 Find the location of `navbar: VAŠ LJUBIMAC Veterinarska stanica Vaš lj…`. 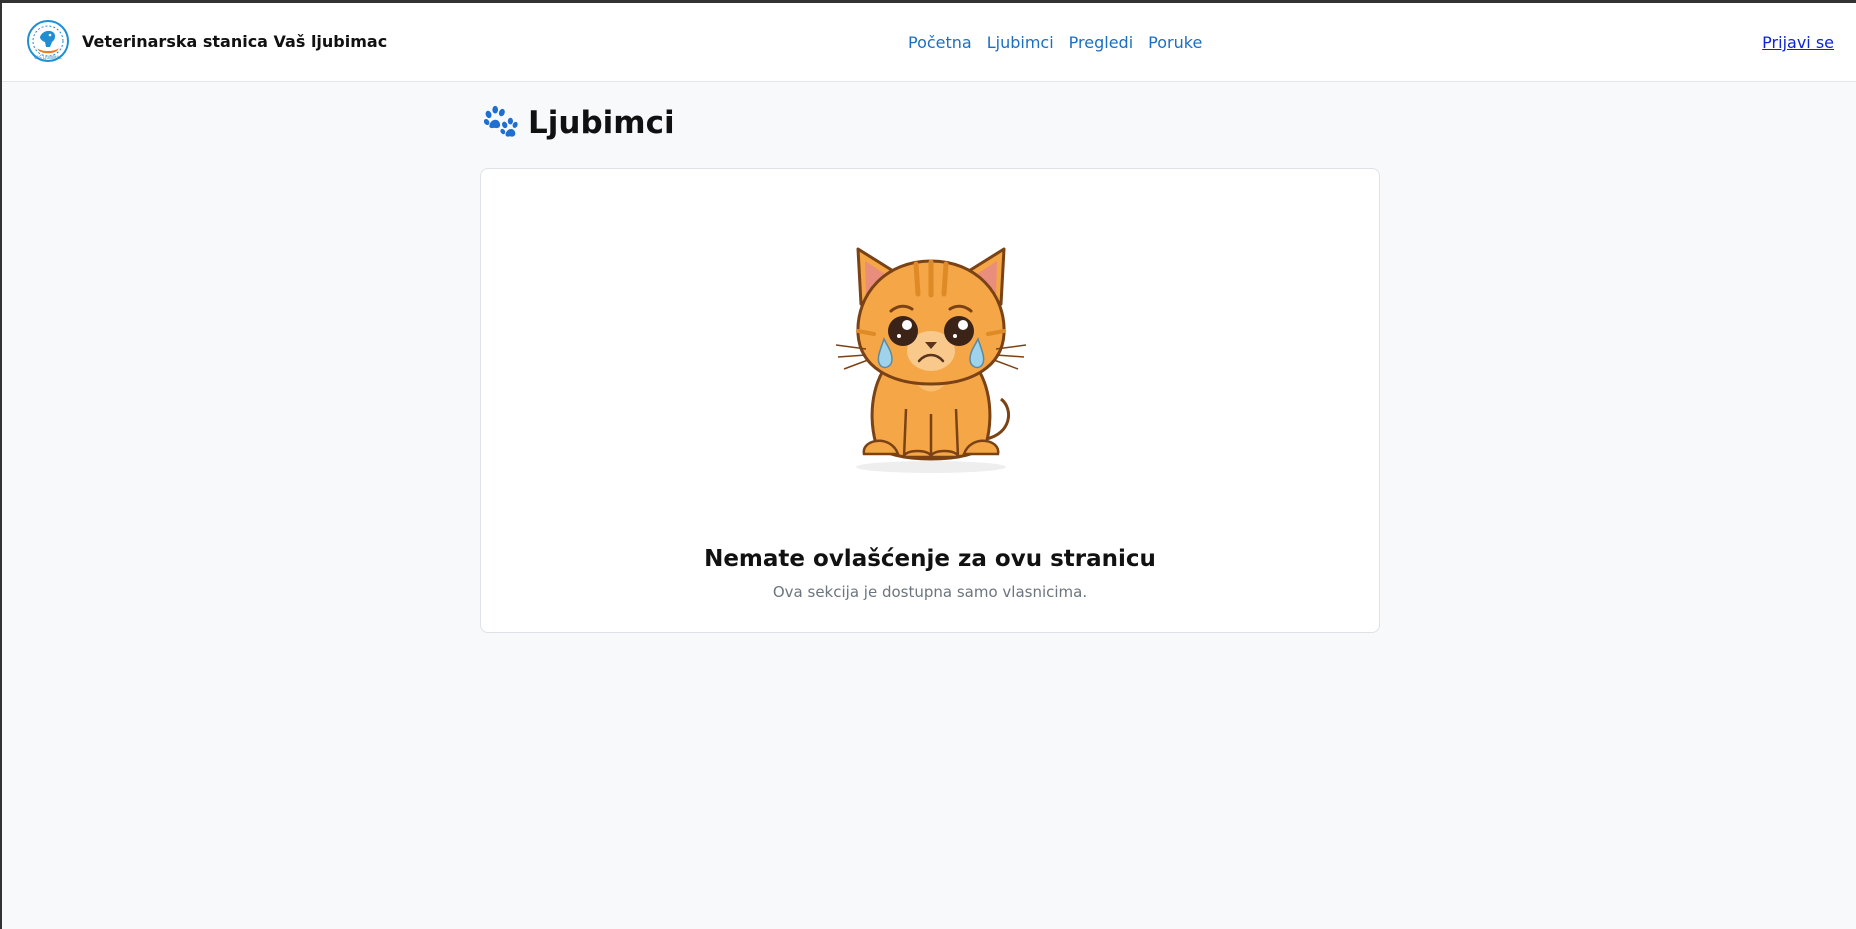

navbar: VAŠ LJUBIMAC Veterinarska stanica Vaš lj… is located at coordinates (929, 42).